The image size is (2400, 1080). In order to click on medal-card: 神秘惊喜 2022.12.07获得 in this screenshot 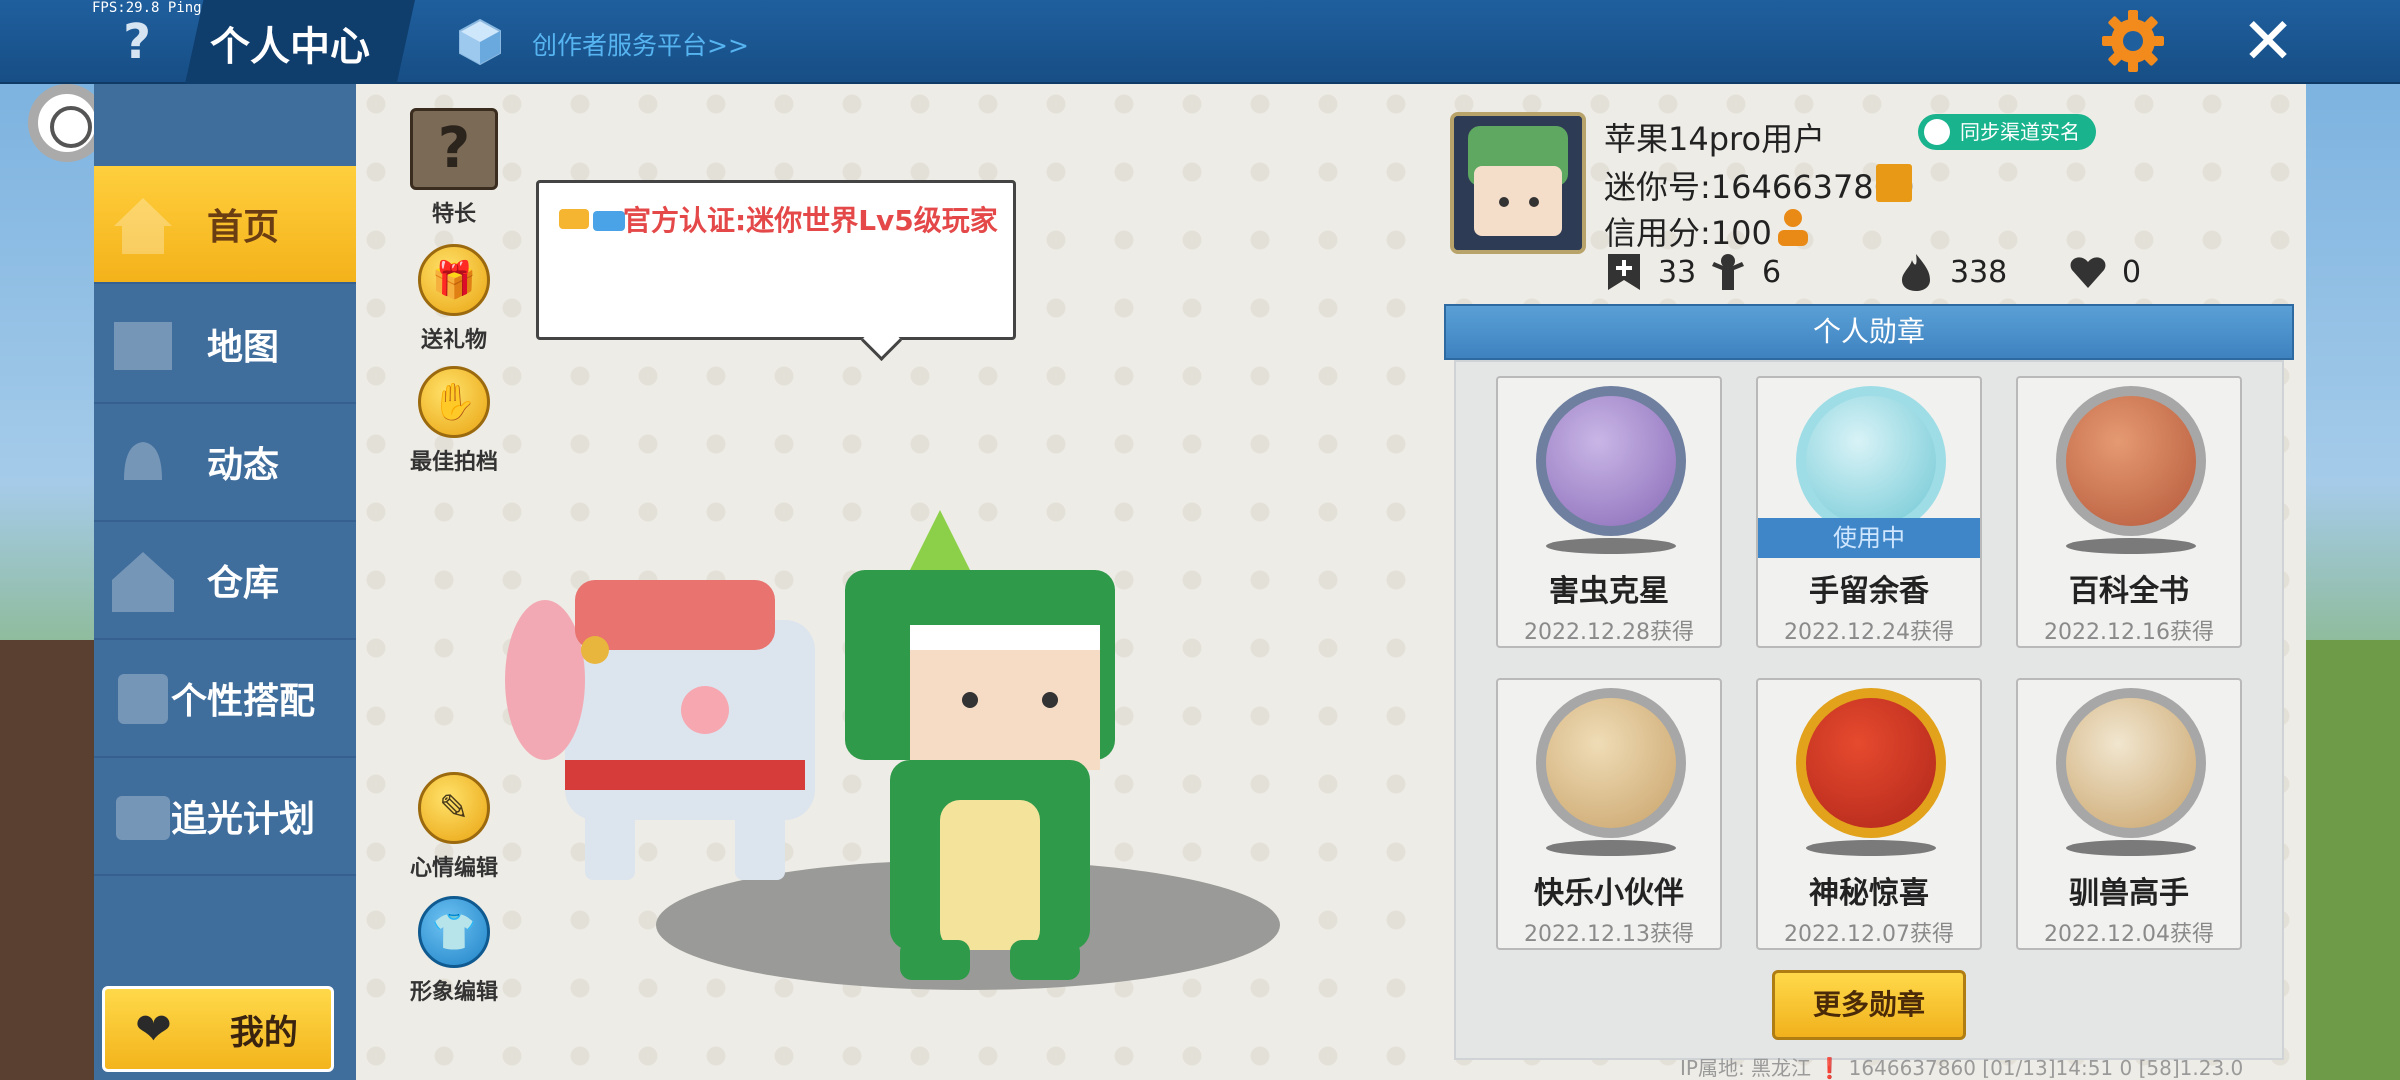, I will do `click(1869, 814)`.